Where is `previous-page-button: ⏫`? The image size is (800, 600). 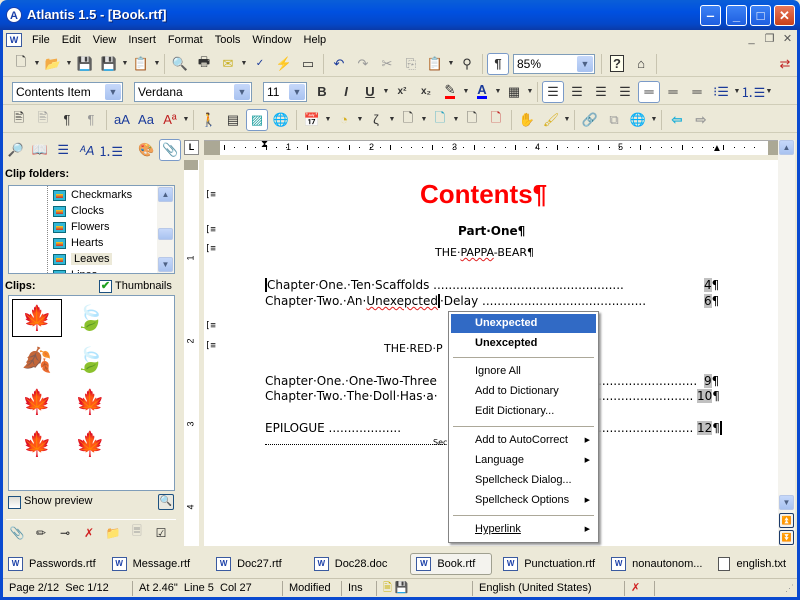
previous-page-button: ⏫ is located at coordinates (786, 520).